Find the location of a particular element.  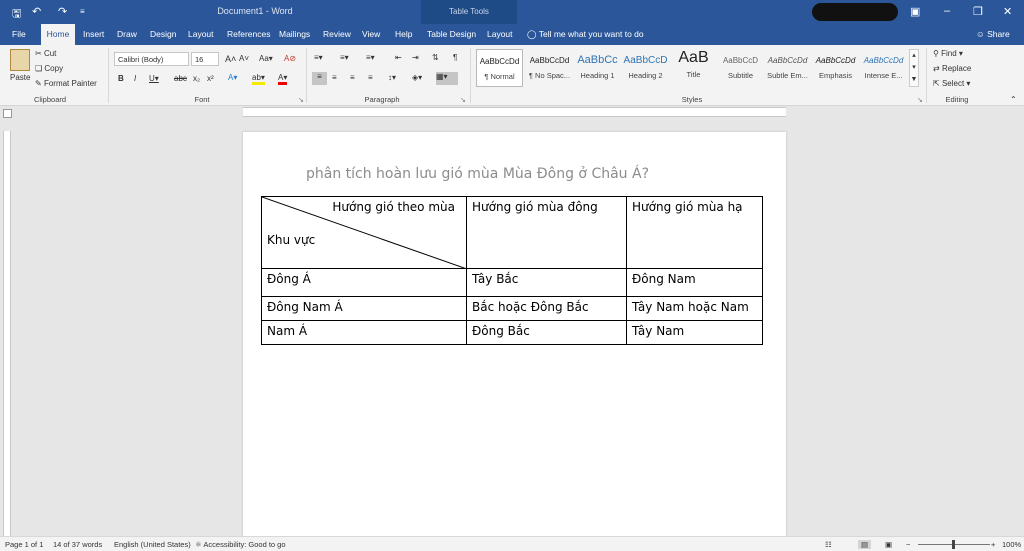

change-case-icon: Aa▾ is located at coordinates (266, 58).